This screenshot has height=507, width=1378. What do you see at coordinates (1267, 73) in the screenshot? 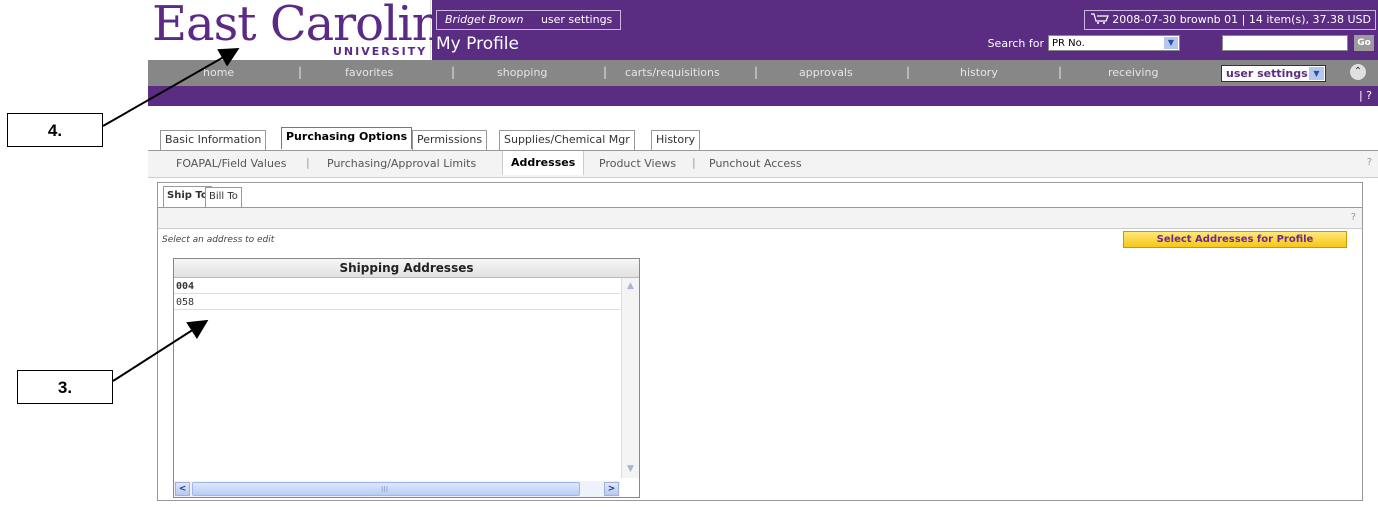
I see `user-settings-value: user settings` at bounding box center [1267, 73].